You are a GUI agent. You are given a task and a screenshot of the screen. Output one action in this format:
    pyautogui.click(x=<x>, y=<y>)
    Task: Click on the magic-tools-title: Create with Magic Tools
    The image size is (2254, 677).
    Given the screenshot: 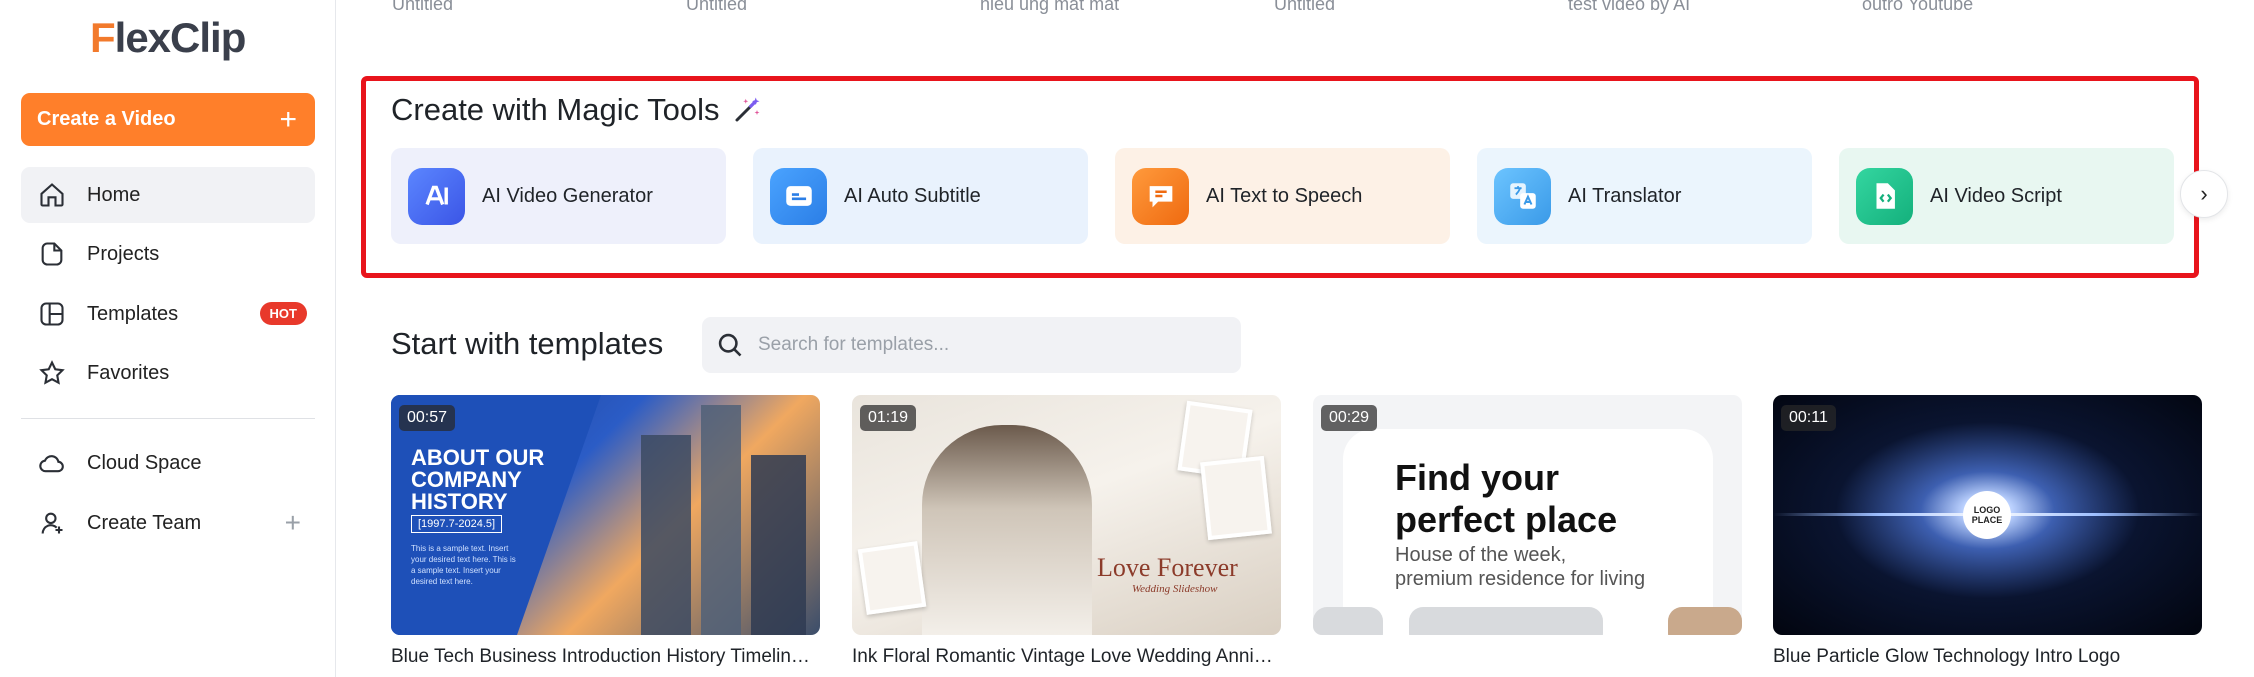 What is the action you would take?
    pyautogui.click(x=576, y=110)
    